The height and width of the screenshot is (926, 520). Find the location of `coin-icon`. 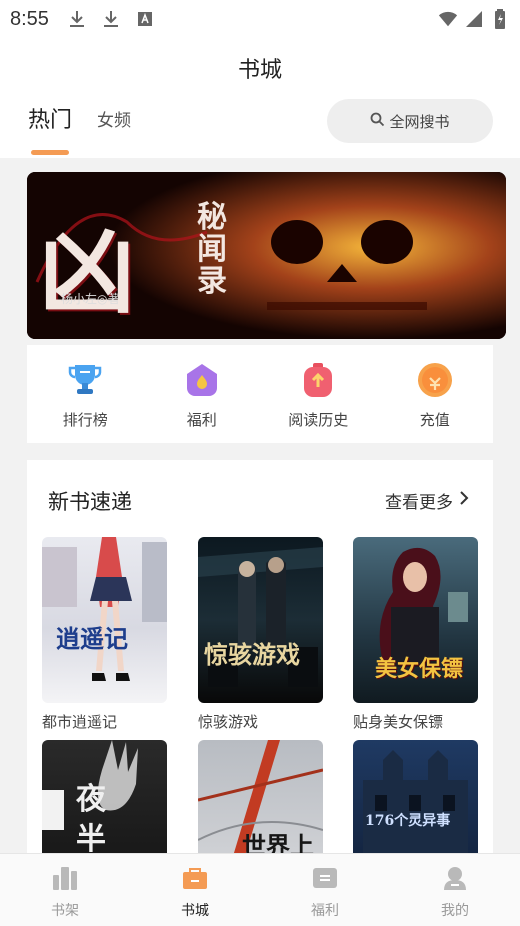

coin-icon is located at coordinates (435, 380).